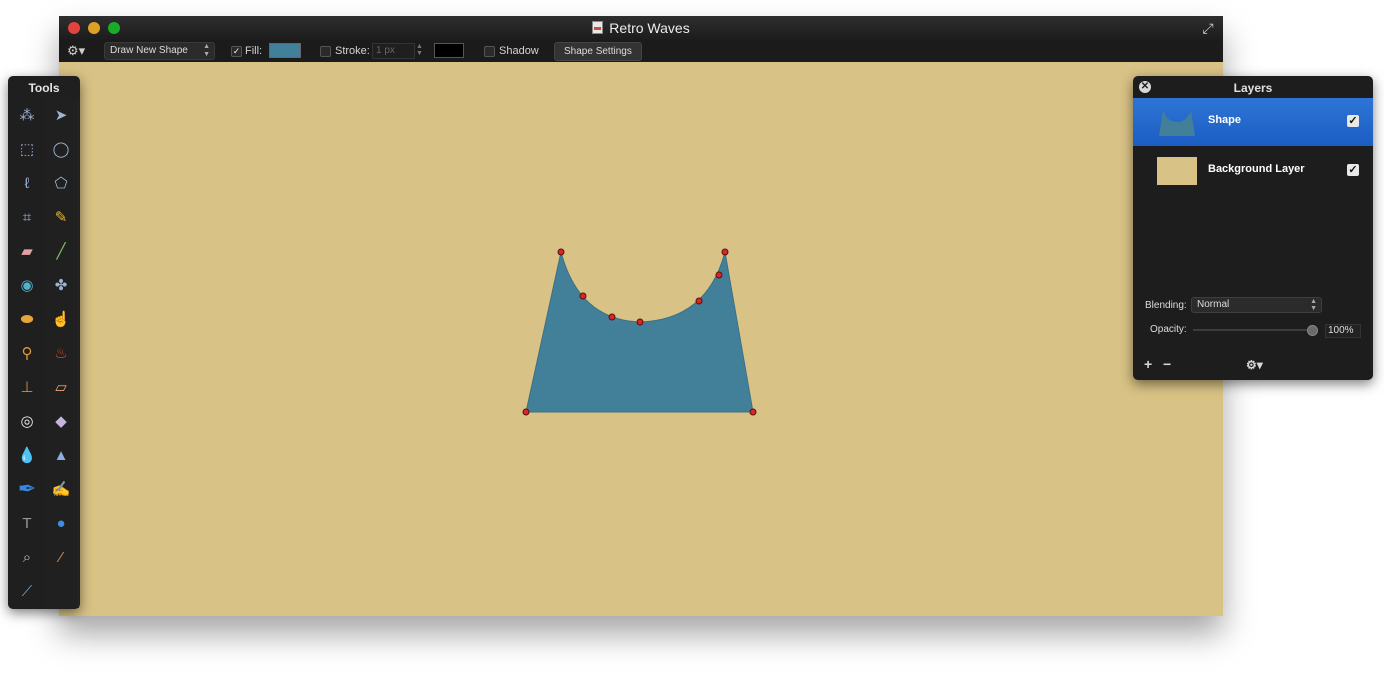  What do you see at coordinates (254, 51) in the screenshot?
I see `fill-label: Fill:` at bounding box center [254, 51].